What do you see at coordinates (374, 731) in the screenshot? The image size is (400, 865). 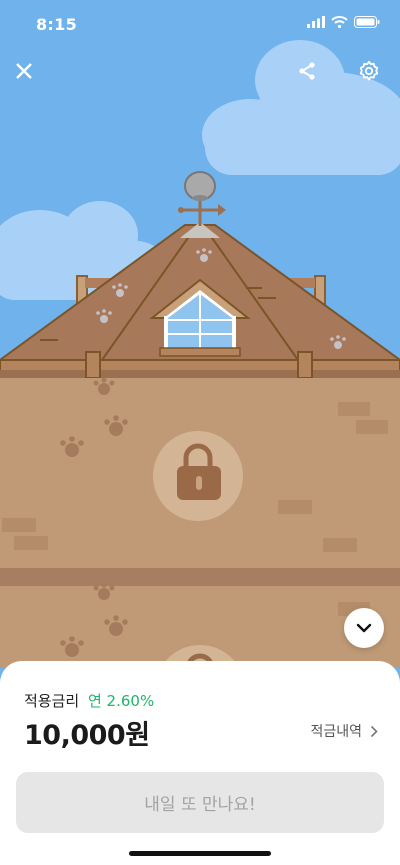 I see `chevron-right-icon` at bounding box center [374, 731].